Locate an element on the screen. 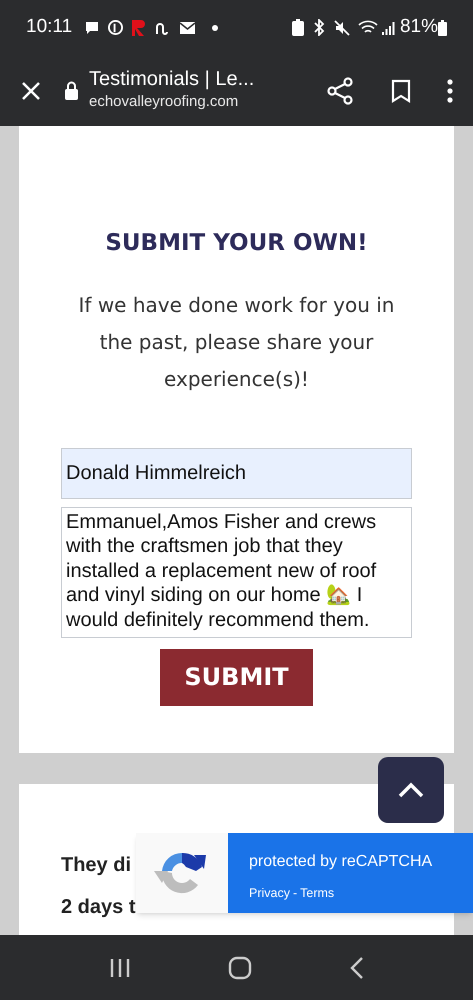  app-icon is located at coordinates (139, 27).